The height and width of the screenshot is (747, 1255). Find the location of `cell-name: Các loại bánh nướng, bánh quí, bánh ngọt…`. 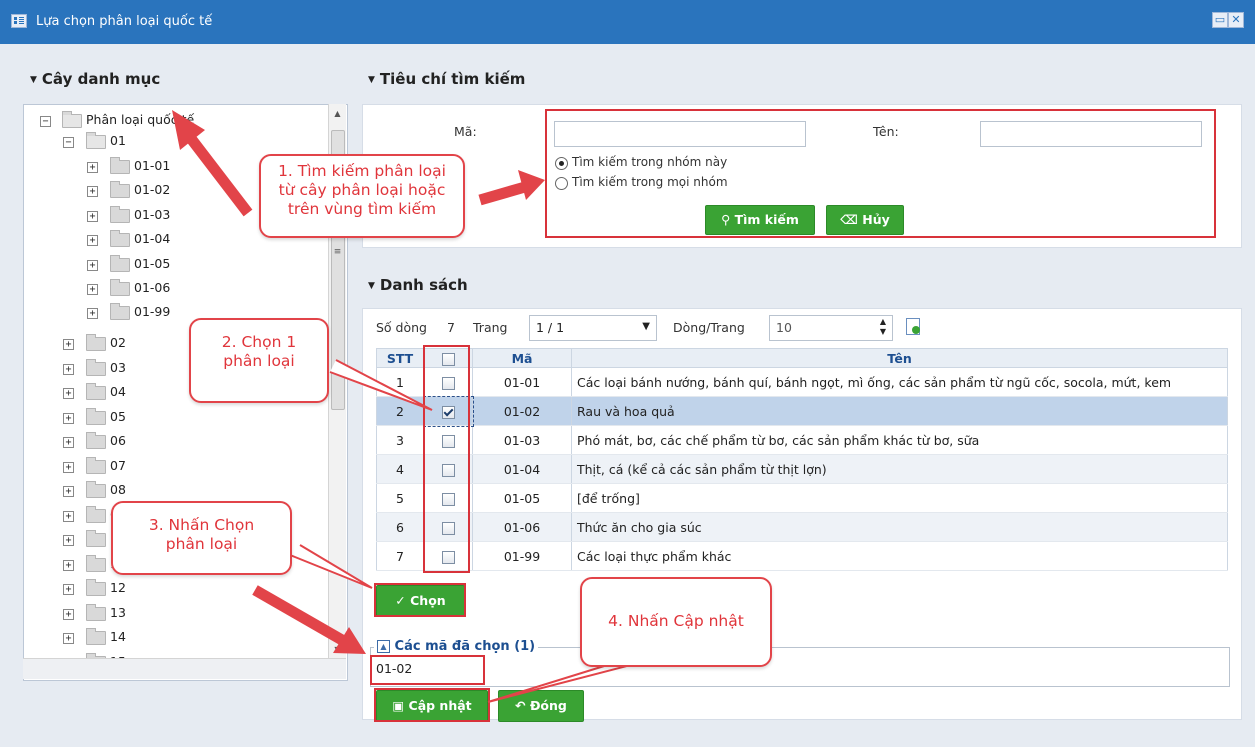

cell-name: Các loại bánh nướng, bánh quí, bánh ngọt… is located at coordinates (899, 382).